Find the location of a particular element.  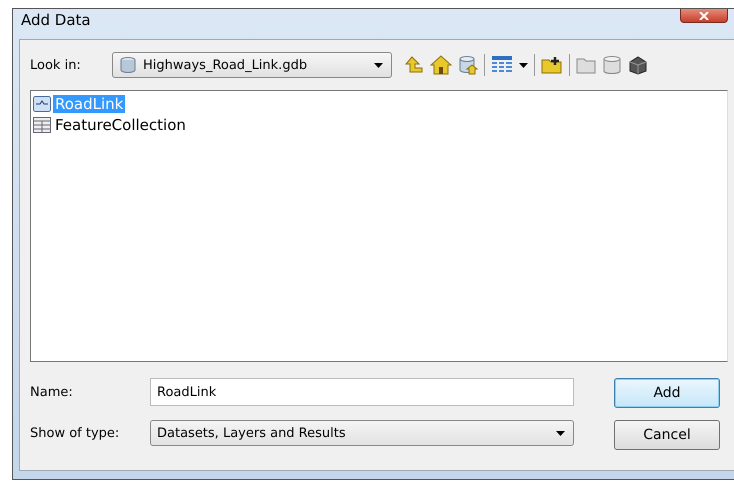

close-icon is located at coordinates (704, 16).